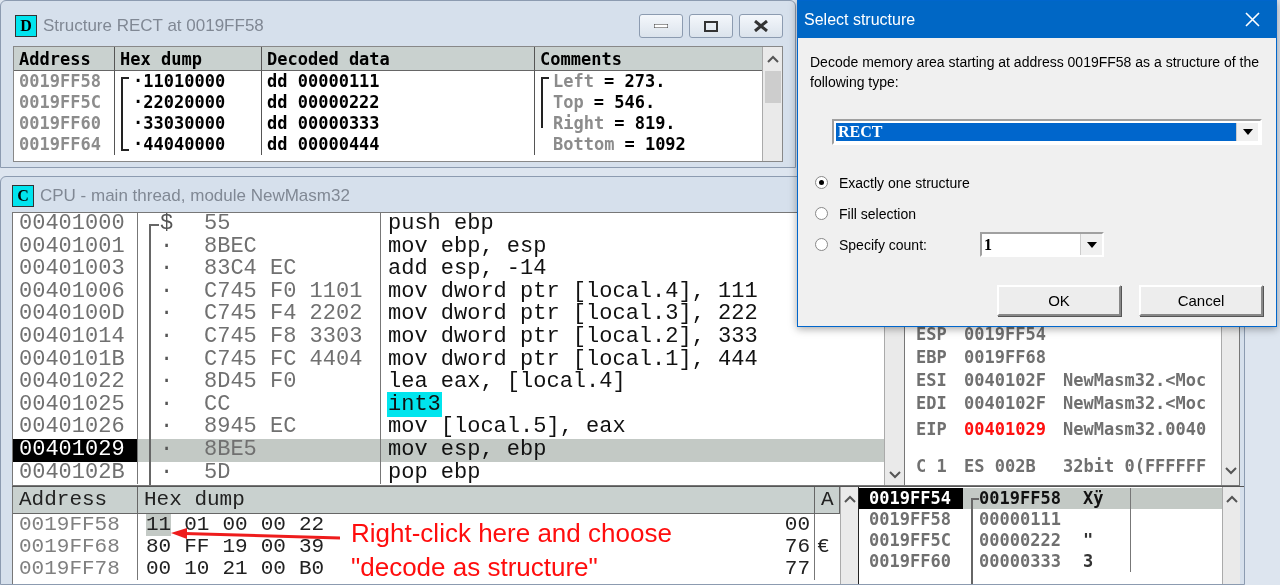  Describe the element at coordinates (75, 473) in the screenshot. I see `address-cell: 0040102B` at that location.